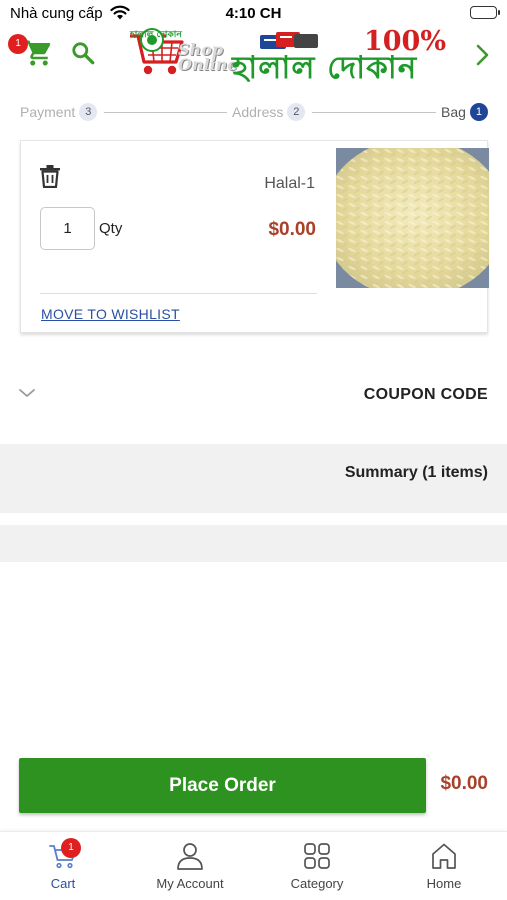 This screenshot has width=507, height=900. I want to click on home-icon, so click(444, 856).